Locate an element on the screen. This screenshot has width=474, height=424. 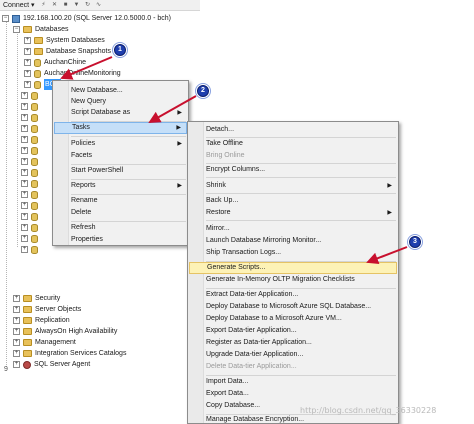
step-1-badge: 1 is located at coordinates (120, 50).